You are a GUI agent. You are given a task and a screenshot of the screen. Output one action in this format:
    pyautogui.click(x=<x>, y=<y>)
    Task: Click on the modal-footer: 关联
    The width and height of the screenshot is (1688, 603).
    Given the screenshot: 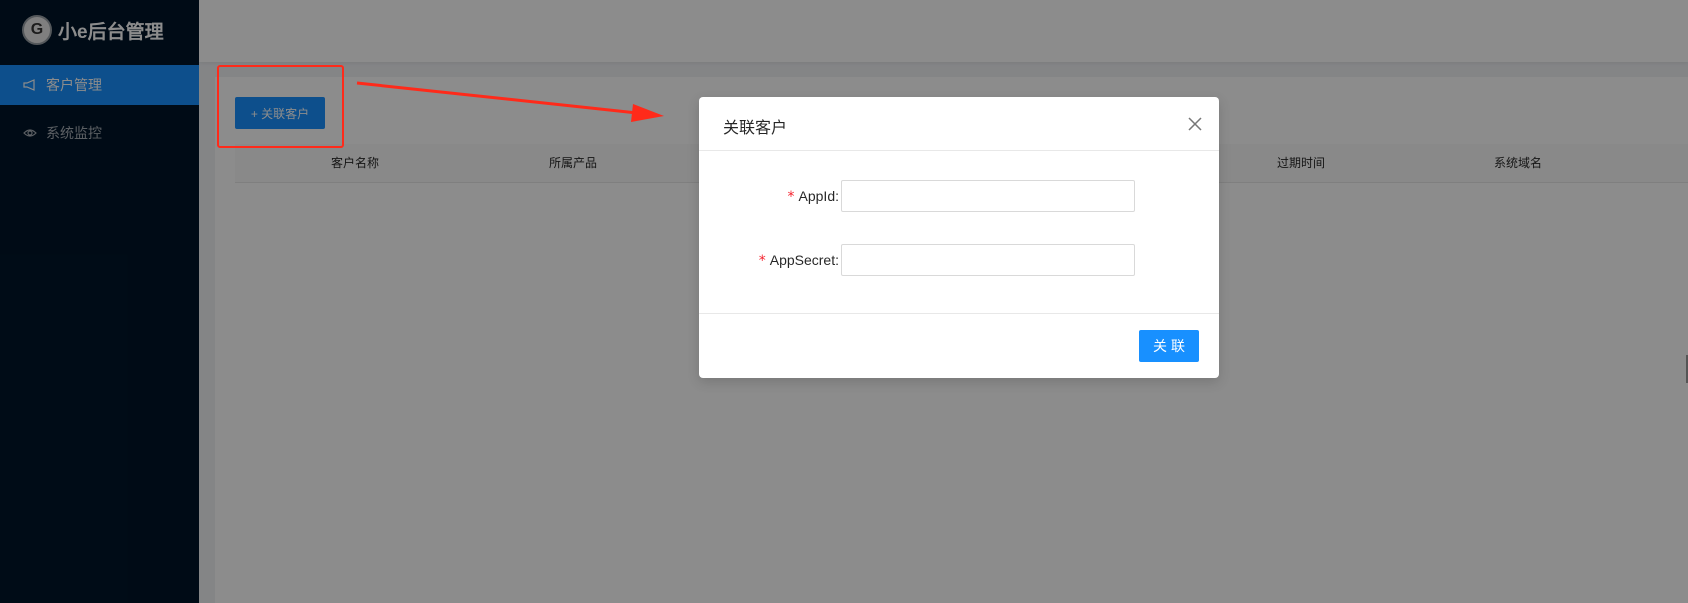 What is the action you would take?
    pyautogui.click(x=959, y=345)
    